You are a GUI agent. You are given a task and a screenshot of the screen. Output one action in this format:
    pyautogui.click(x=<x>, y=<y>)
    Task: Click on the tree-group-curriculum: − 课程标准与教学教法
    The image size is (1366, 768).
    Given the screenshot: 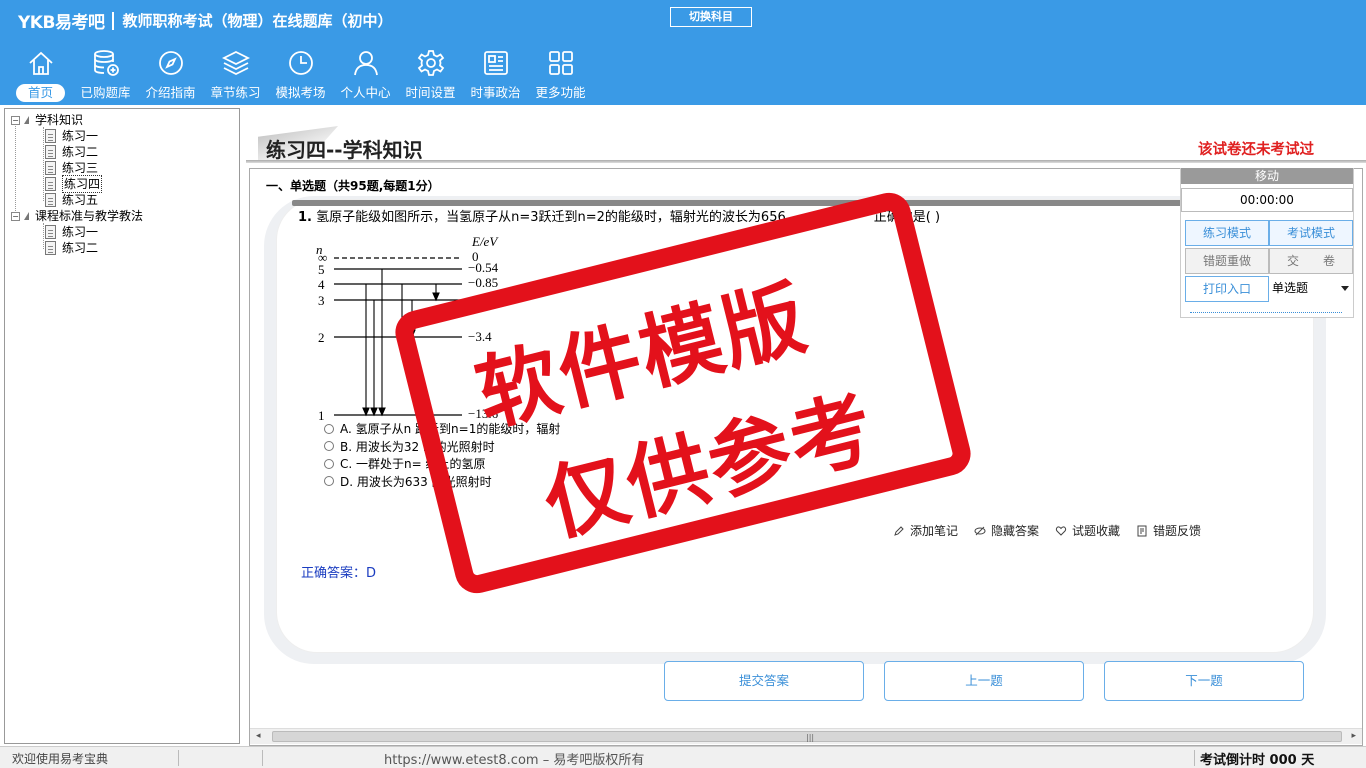 What is the action you would take?
    pyautogui.click(x=77, y=216)
    